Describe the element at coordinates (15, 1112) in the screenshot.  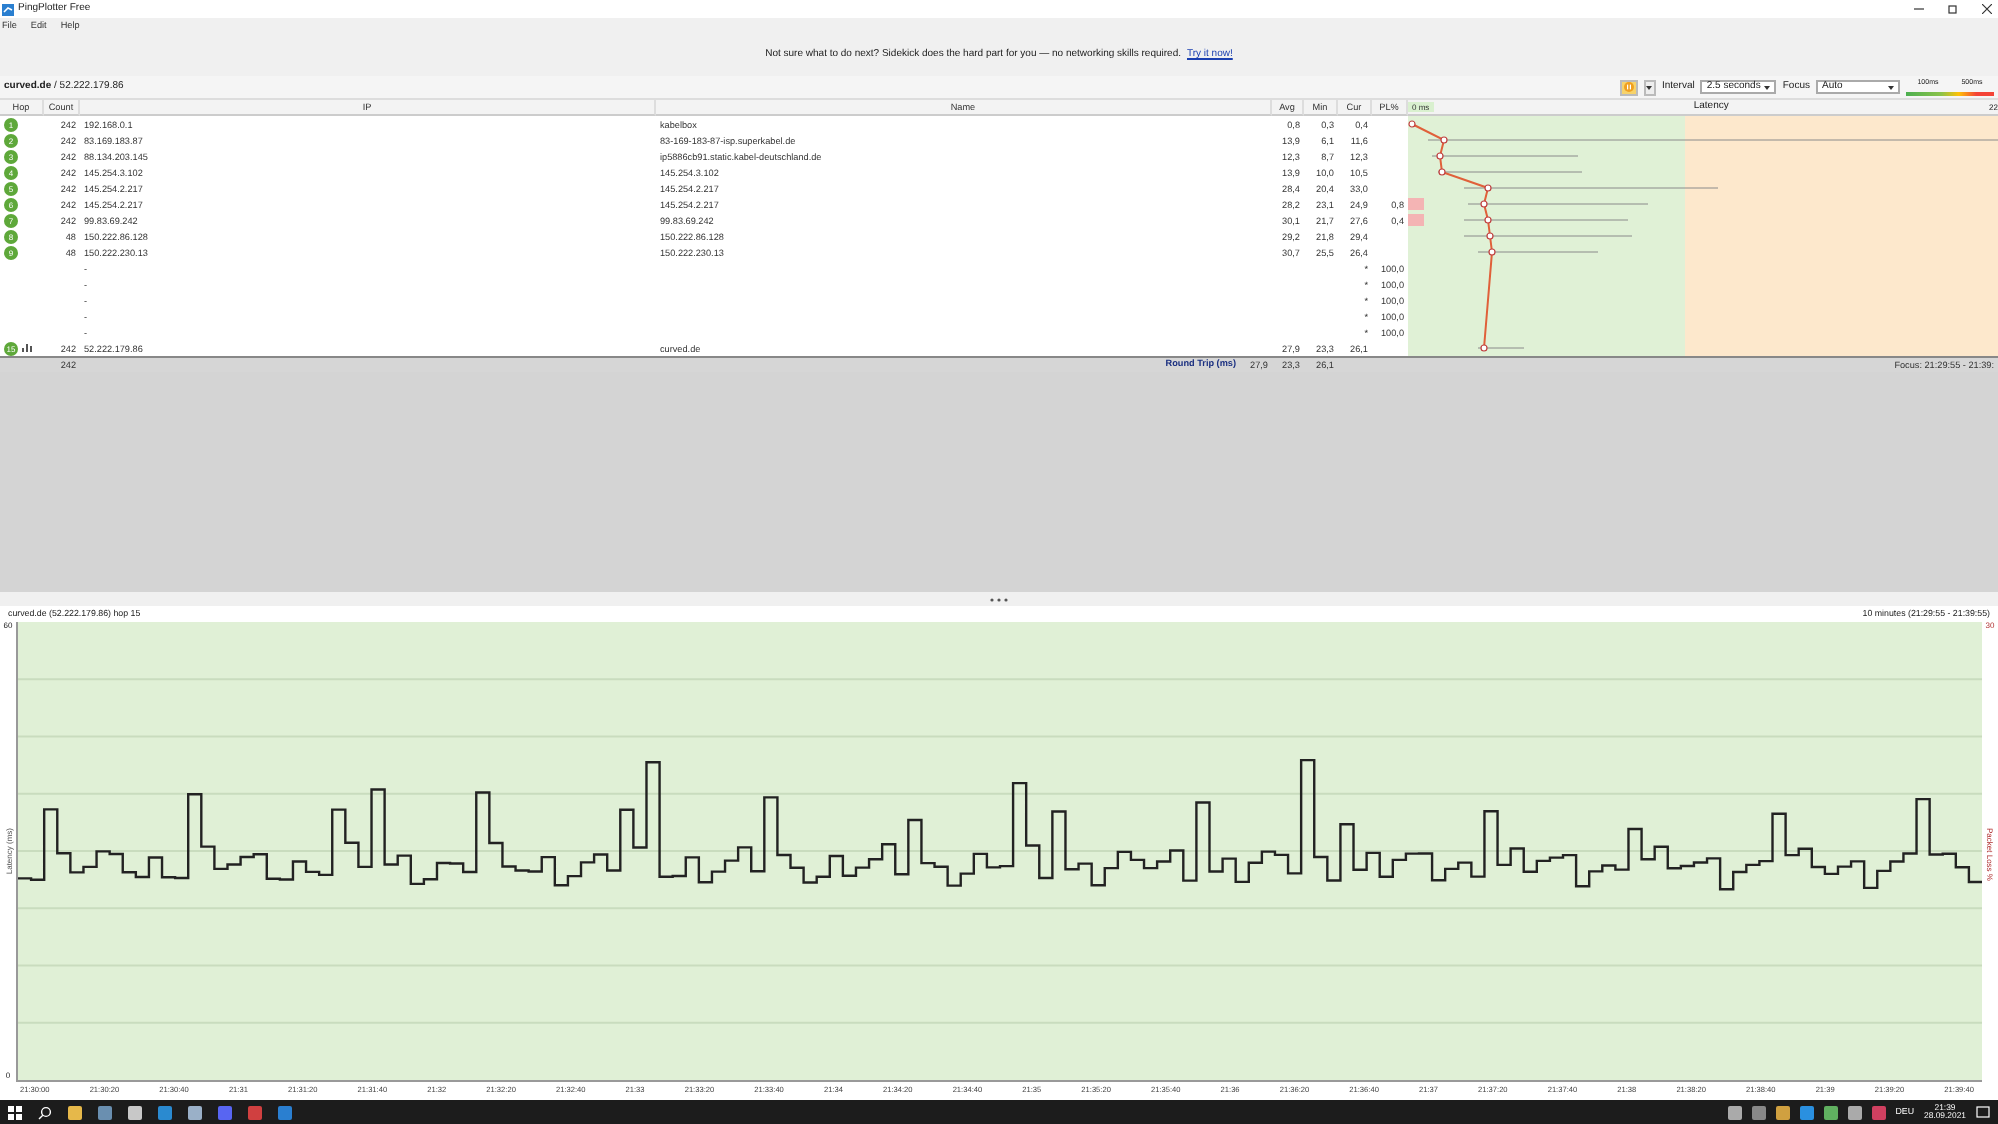
I see `windows-start-icon` at that location.